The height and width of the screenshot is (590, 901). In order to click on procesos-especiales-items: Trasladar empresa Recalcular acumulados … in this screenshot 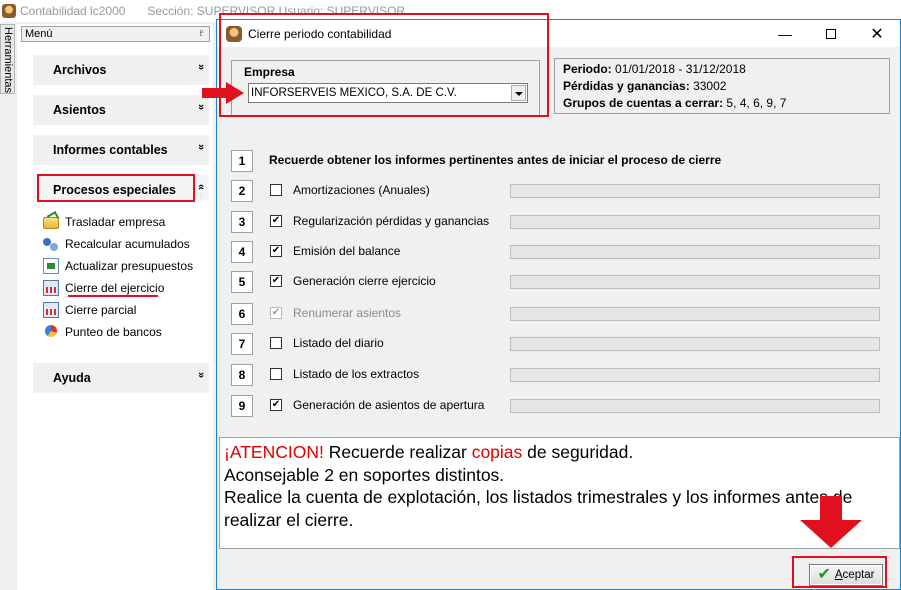, I will do `click(121, 275)`.